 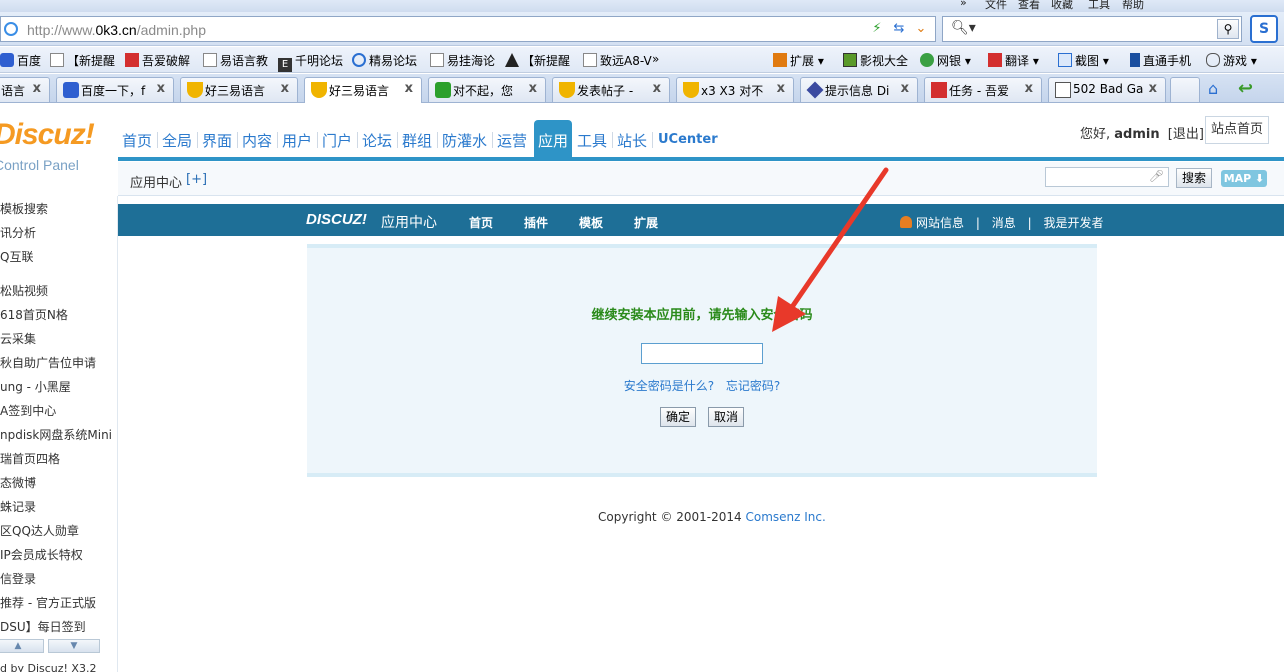 I want to click on nav-webmaster: 站长, so click(x=632, y=140).